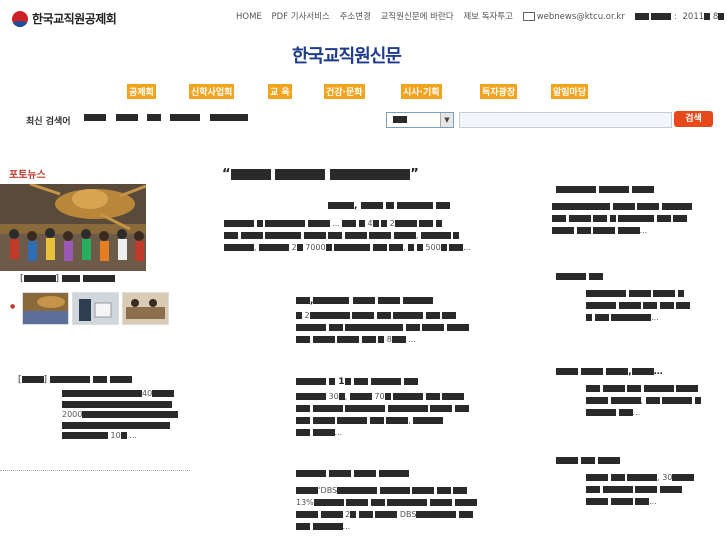 This screenshot has height=545, width=727. I want to click on search-input, so click(565, 120).